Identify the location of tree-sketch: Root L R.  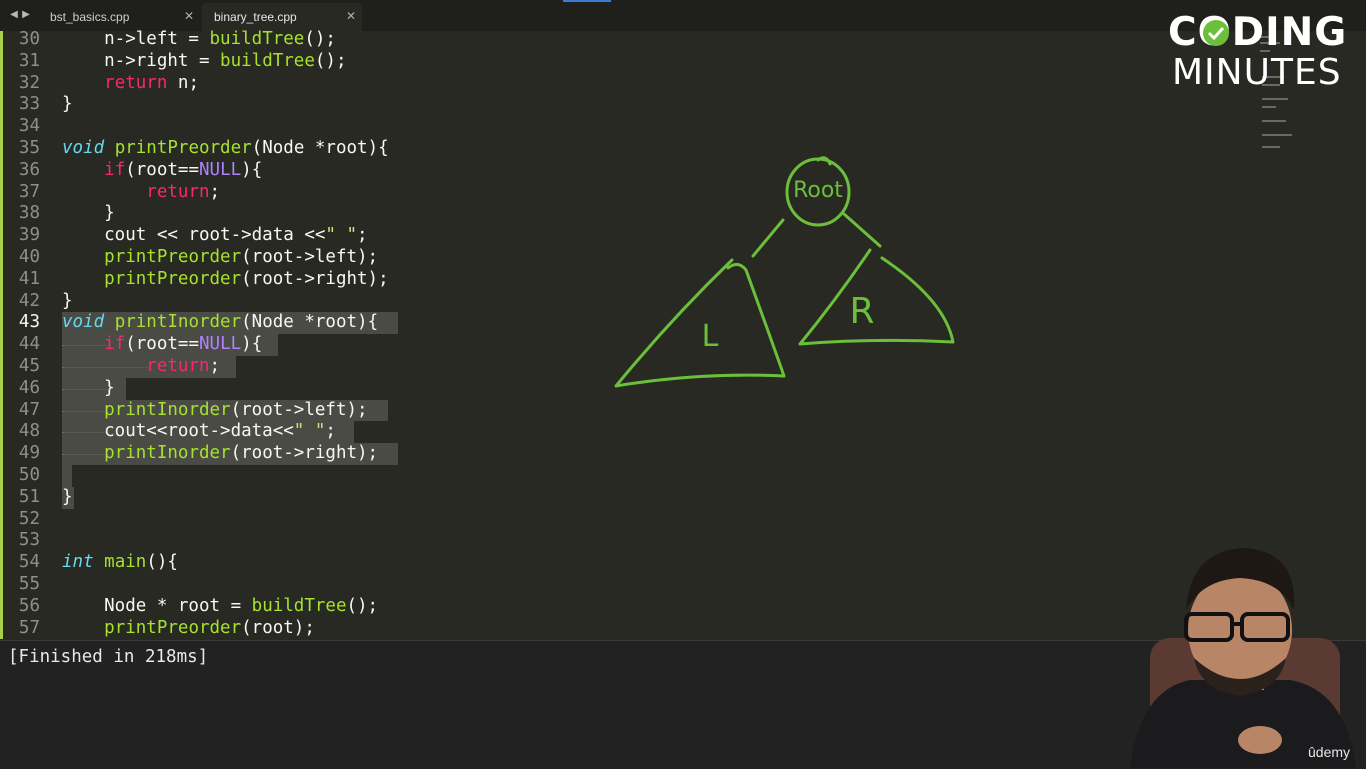
(784, 272).